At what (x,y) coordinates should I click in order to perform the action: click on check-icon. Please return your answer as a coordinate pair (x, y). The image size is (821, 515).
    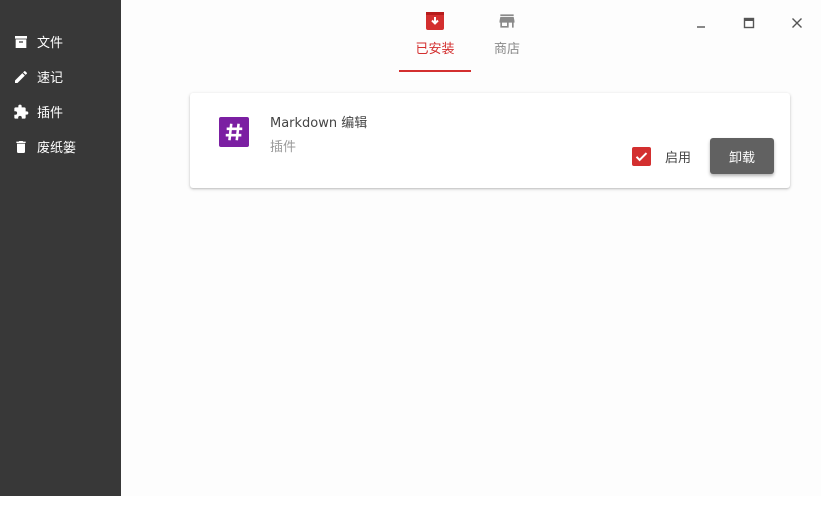
    Looking at the image, I should click on (641, 157).